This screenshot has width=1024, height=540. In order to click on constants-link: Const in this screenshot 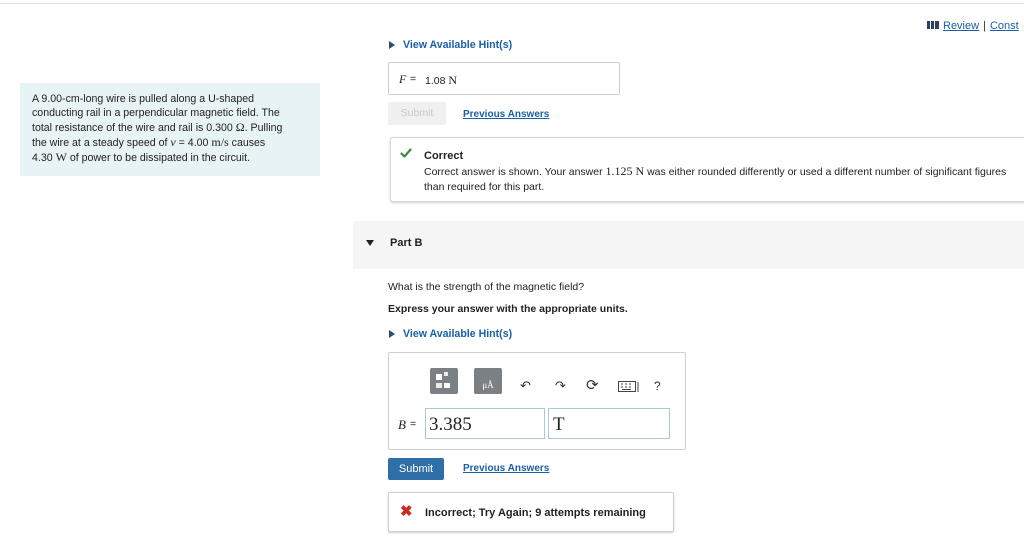, I will do `click(1004, 26)`.